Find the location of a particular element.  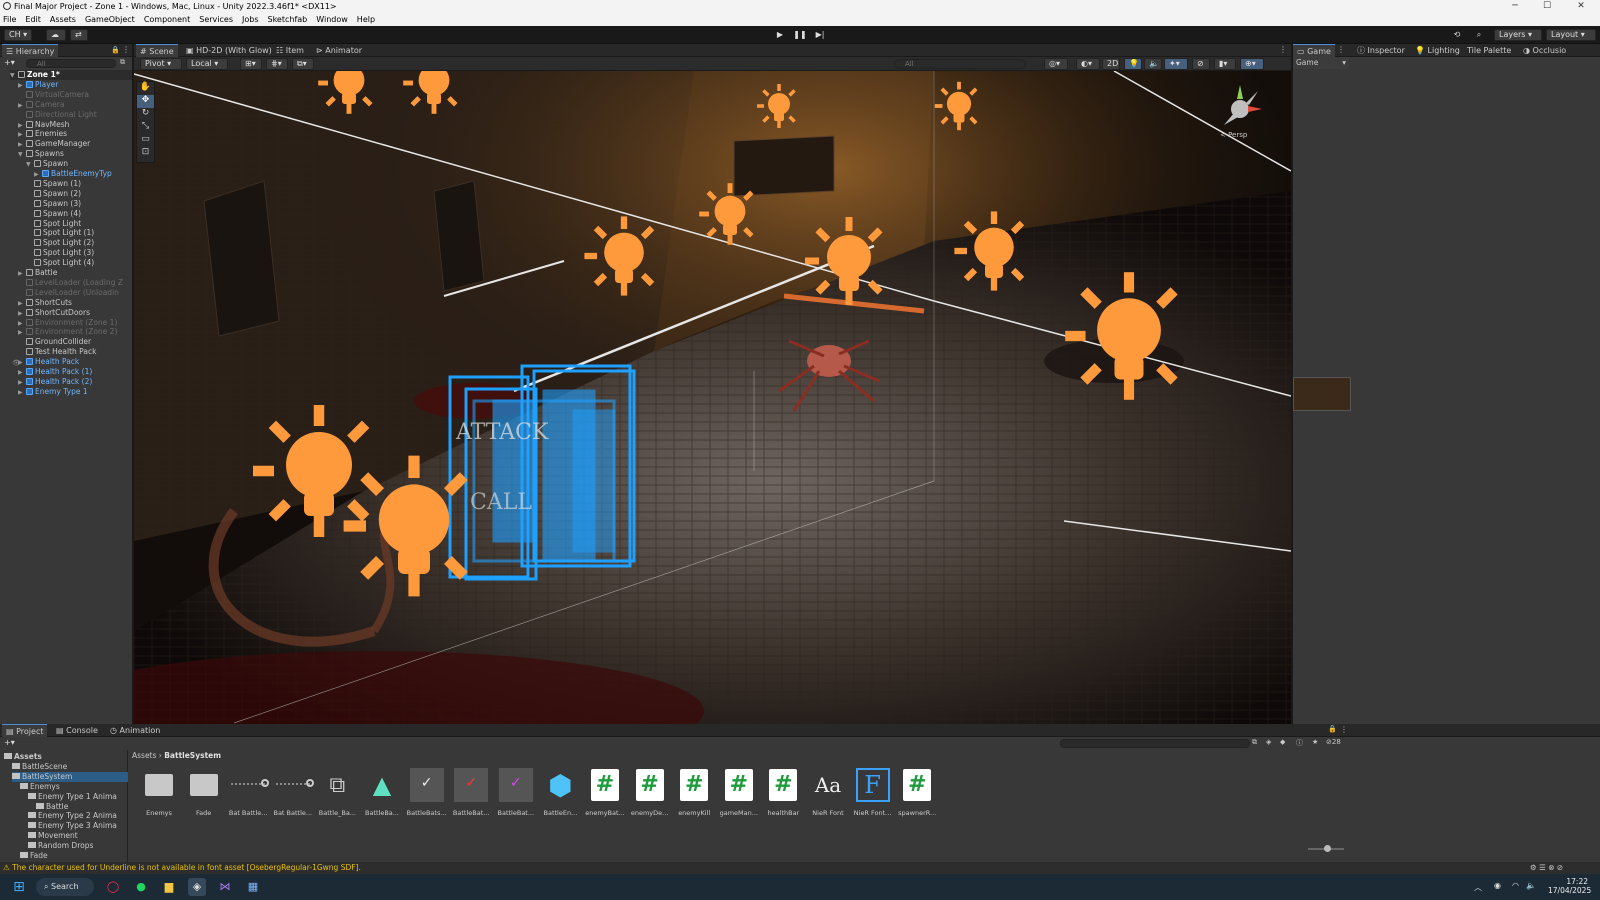

tab-inspector: ⓘ Inspector is located at coordinates (1381, 50).